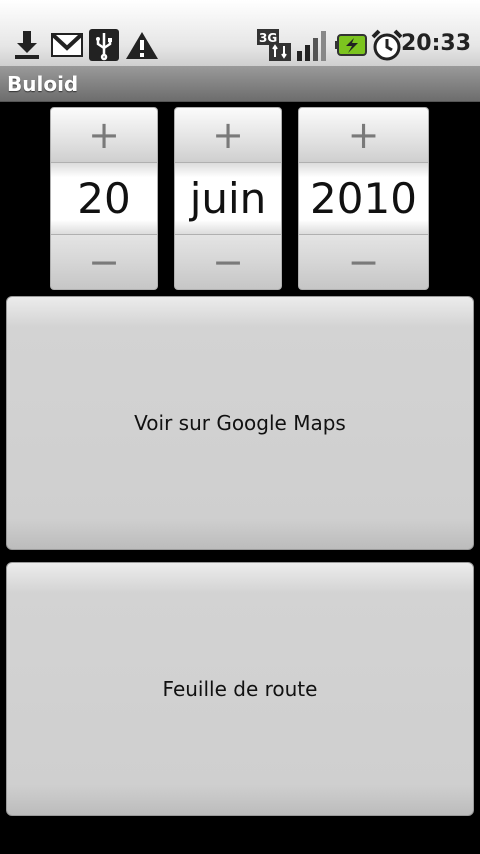 This screenshot has height=854, width=480. Describe the element at coordinates (363, 135) in the screenshot. I see `year-increment-button: +` at that location.